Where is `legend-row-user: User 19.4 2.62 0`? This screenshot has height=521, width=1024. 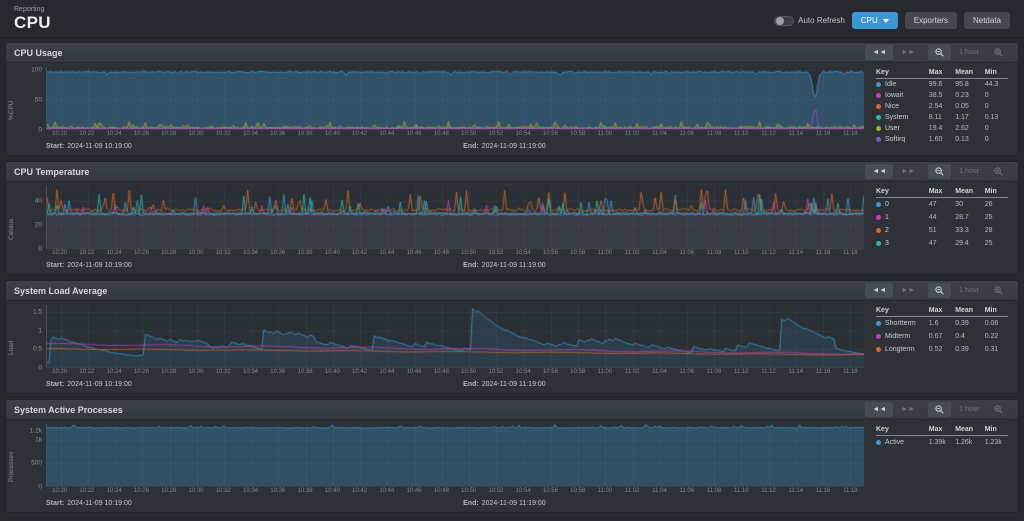 legend-row-user: User 19.4 2.62 0 is located at coordinates (942, 128).